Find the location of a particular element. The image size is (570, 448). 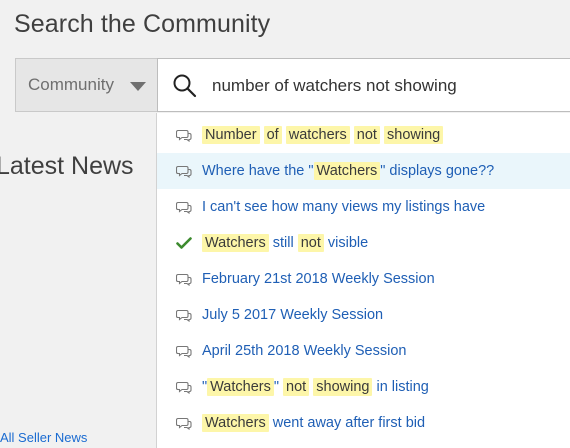

caret-down-icon is located at coordinates (138, 86).